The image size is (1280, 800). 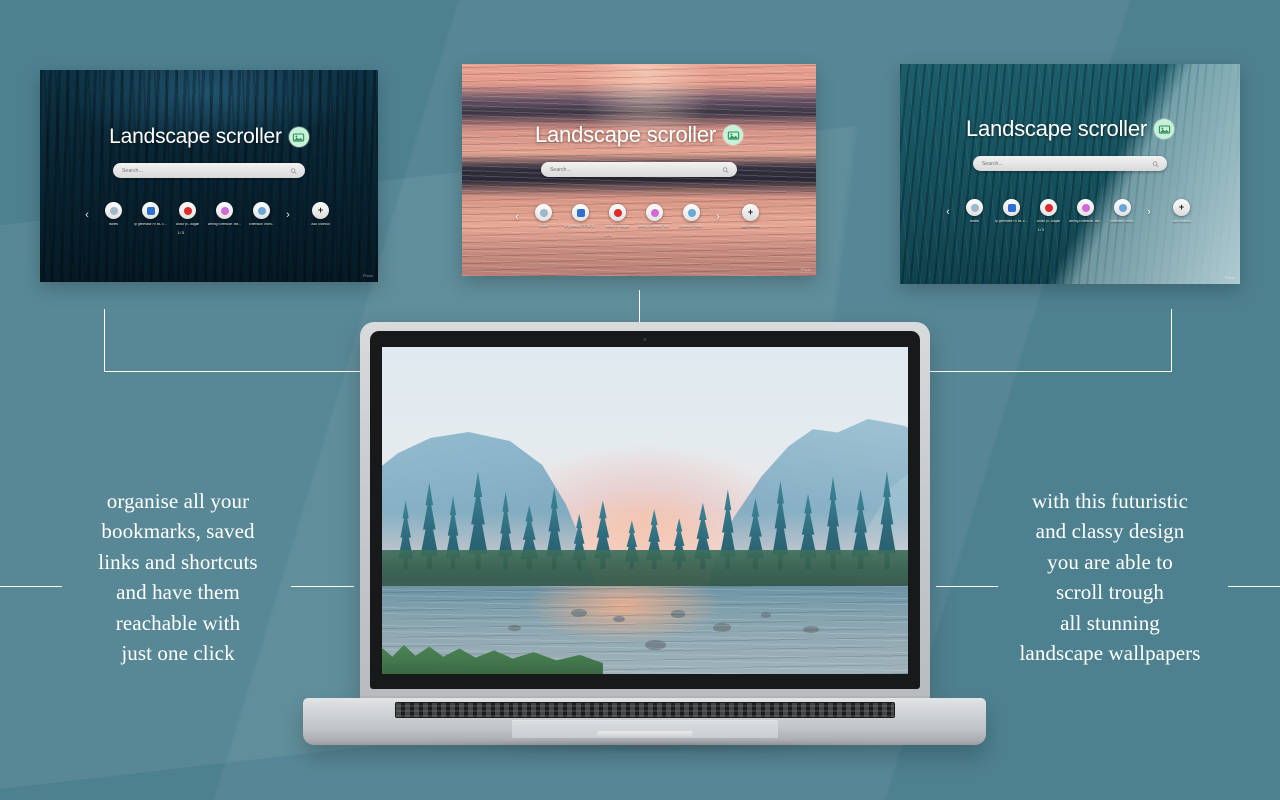 I want to click on caption-right-line: all stunning, so click(x=1110, y=622).